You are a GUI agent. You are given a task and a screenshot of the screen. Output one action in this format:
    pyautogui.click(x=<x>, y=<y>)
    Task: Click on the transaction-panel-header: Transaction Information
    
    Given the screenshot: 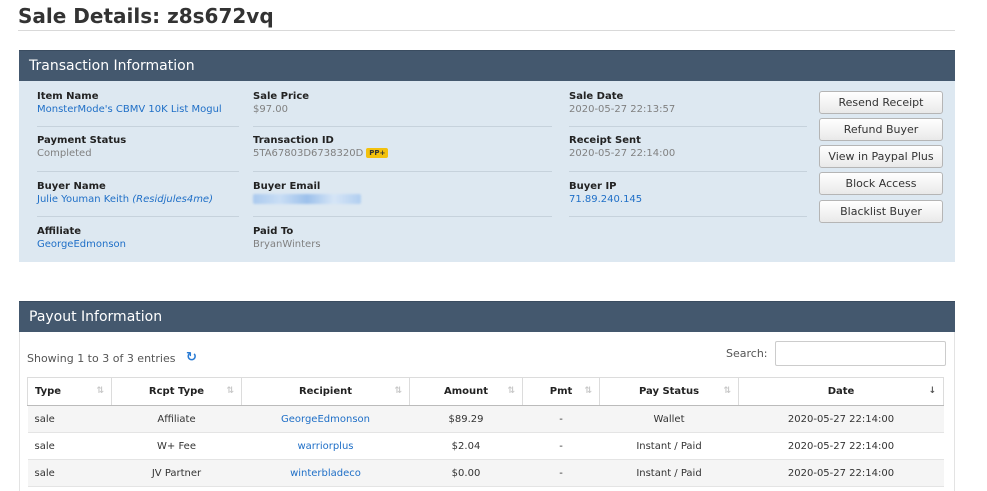 What is the action you would take?
    pyautogui.click(x=487, y=65)
    